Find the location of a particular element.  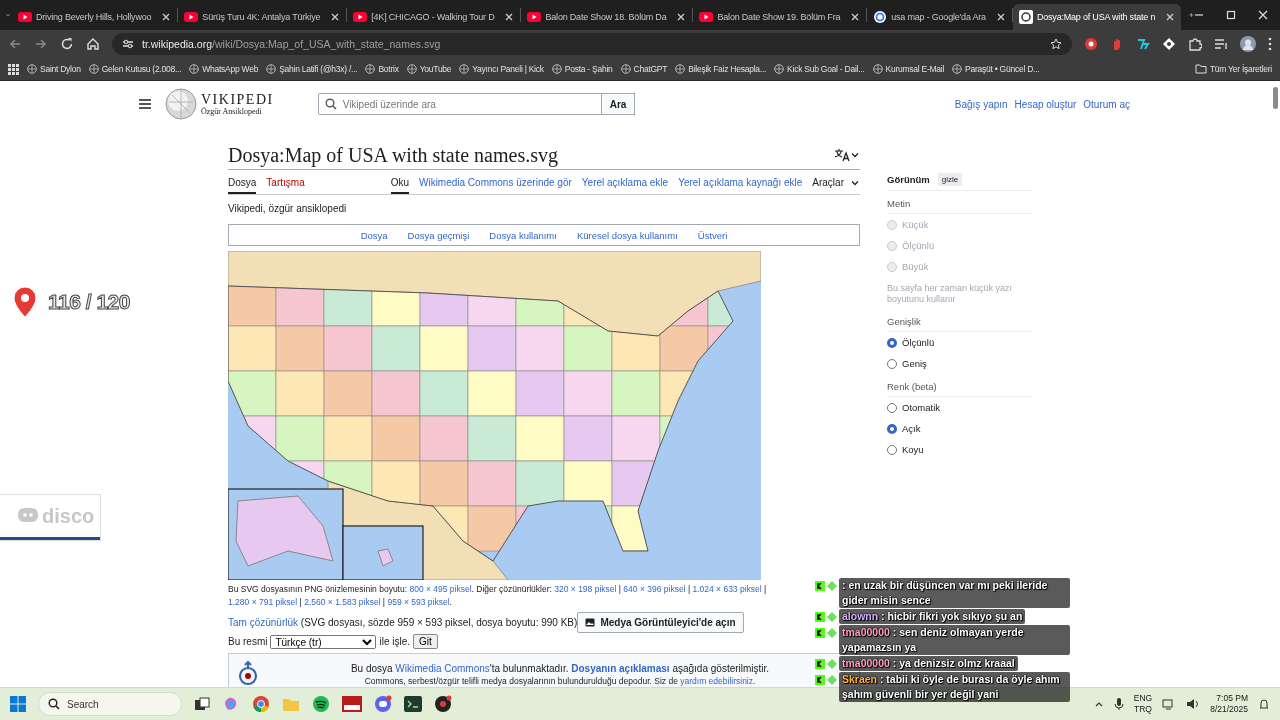

bookmark: Saint Dylon is located at coordinates (54, 69).